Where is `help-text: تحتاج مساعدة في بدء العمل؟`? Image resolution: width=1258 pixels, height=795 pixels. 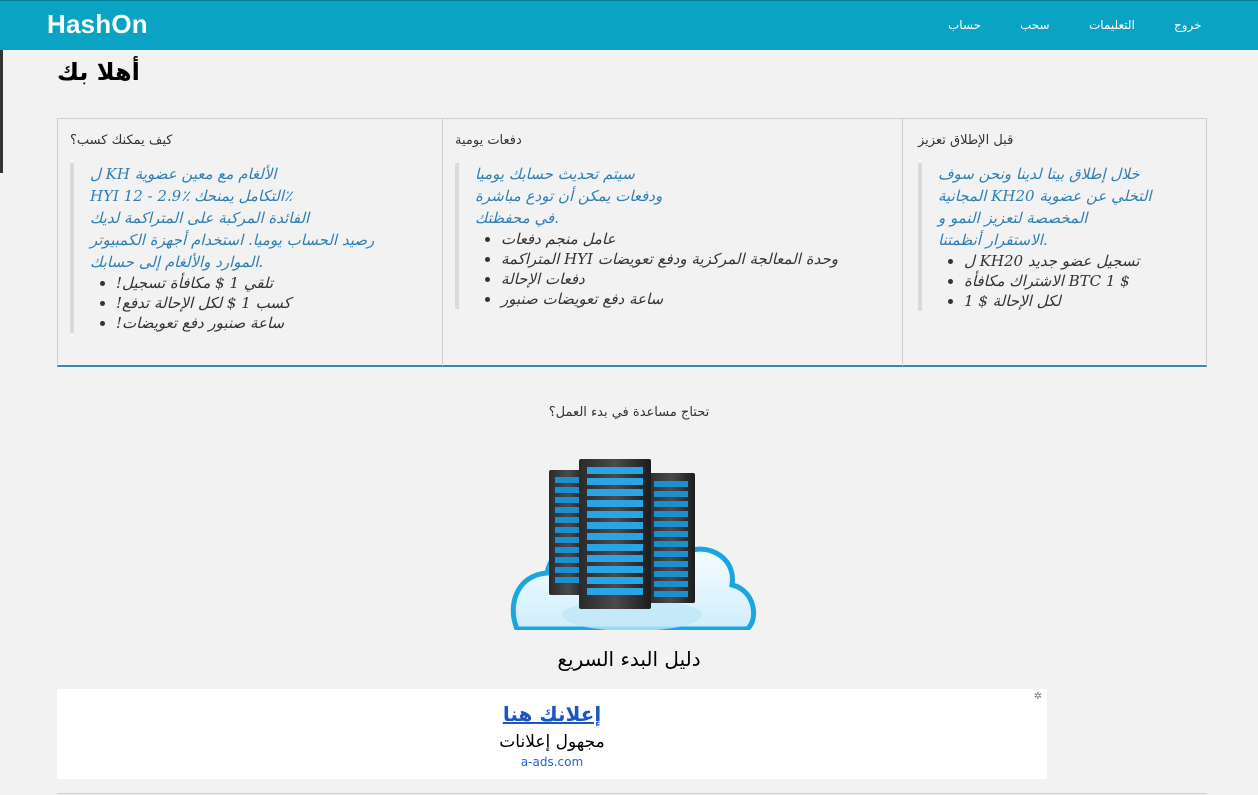
help-text: تحتاج مساعدة في بدء العمل؟ is located at coordinates (629, 412).